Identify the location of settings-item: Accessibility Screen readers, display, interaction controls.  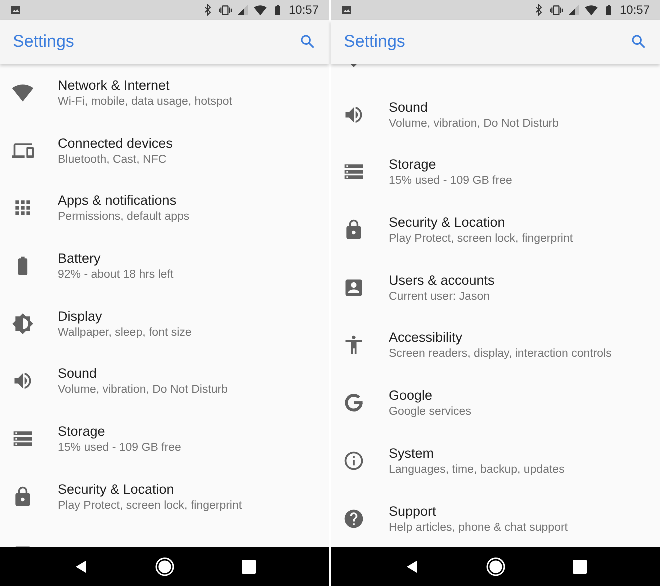
(495, 345).